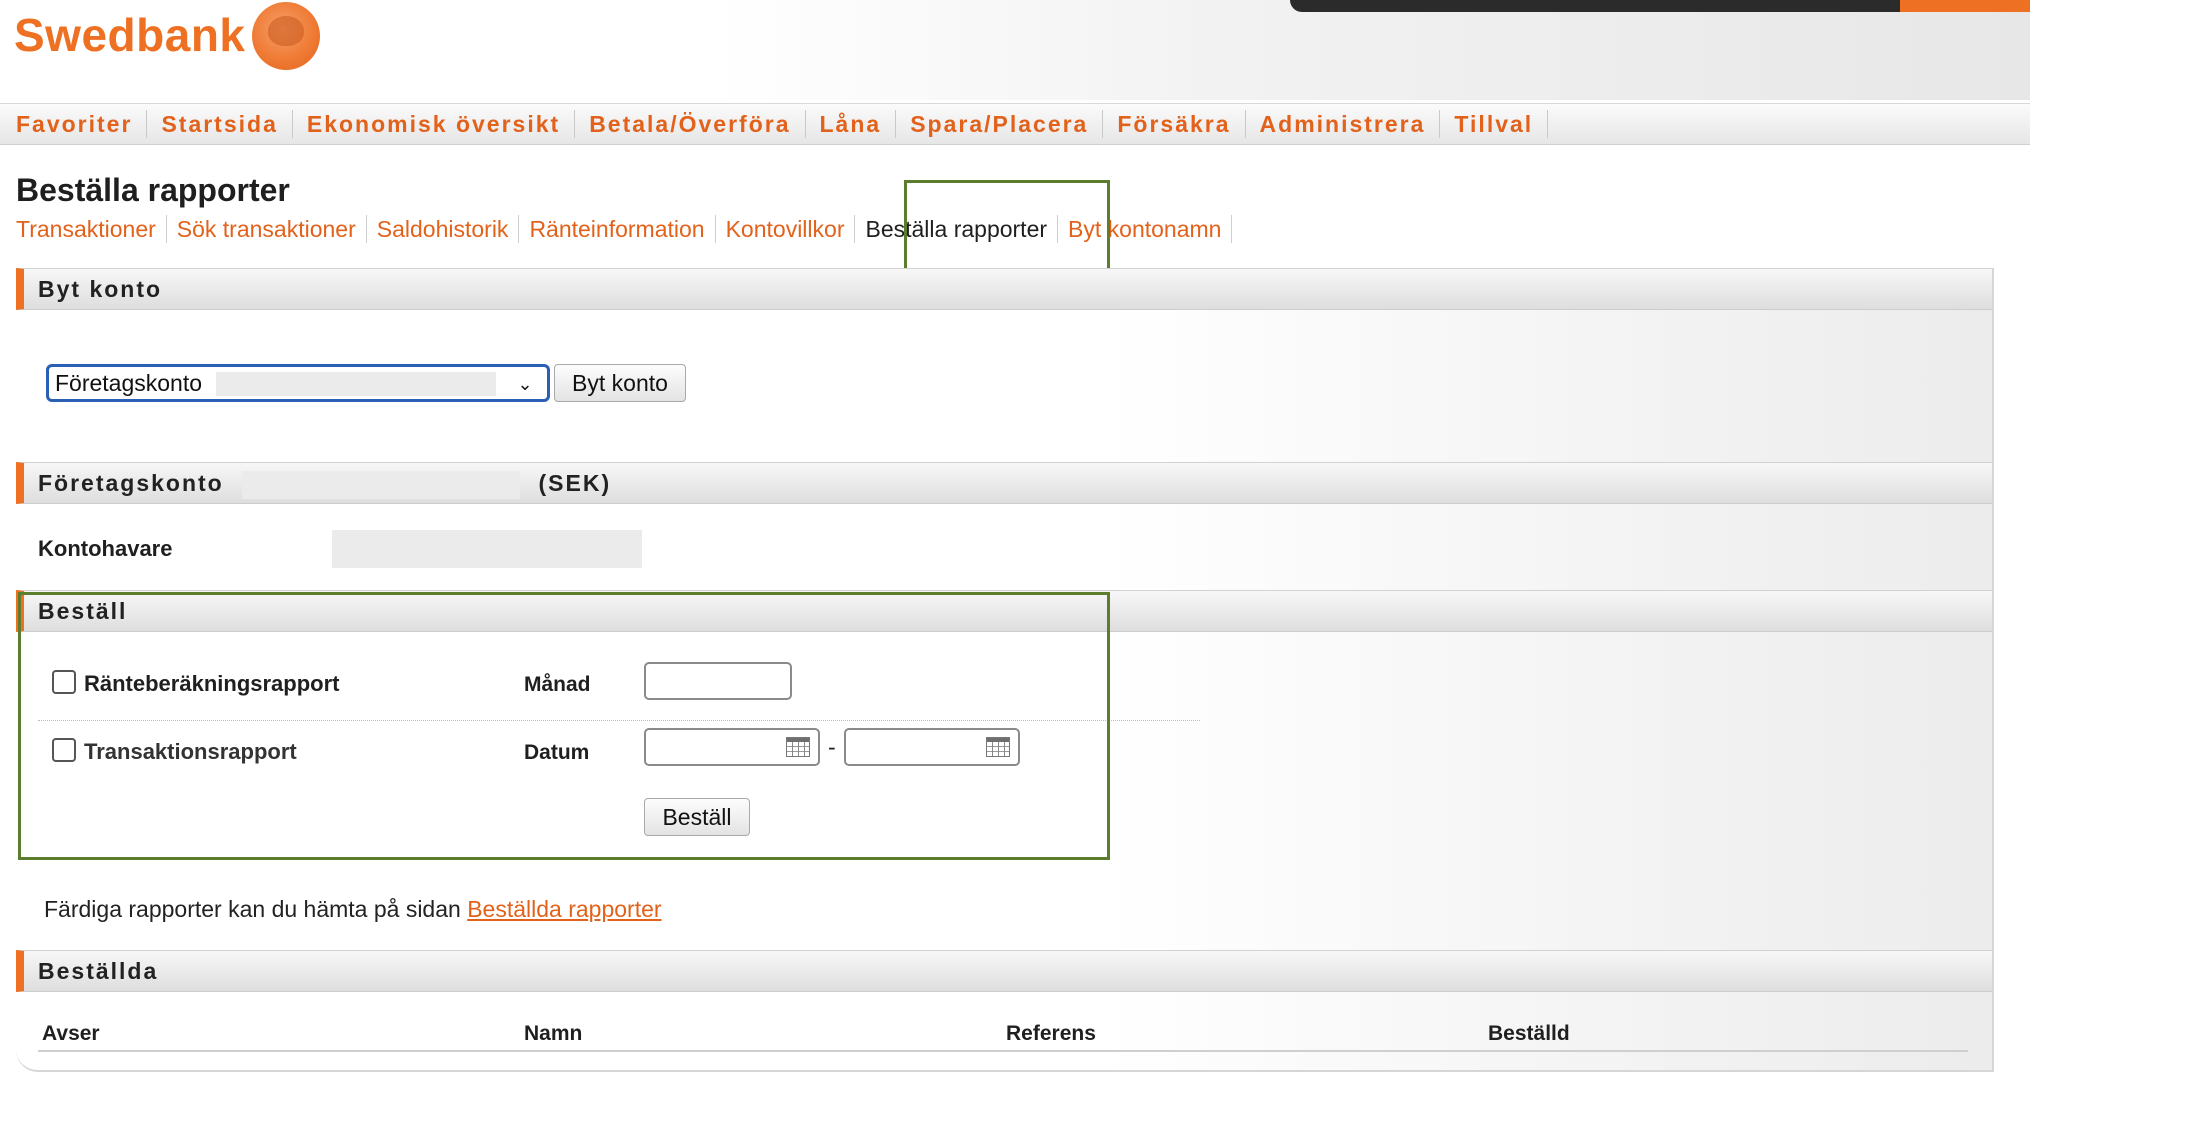 The width and height of the screenshot is (2200, 1122). What do you see at coordinates (71, 1033) in the screenshot?
I see `column-header-avser: Avser` at bounding box center [71, 1033].